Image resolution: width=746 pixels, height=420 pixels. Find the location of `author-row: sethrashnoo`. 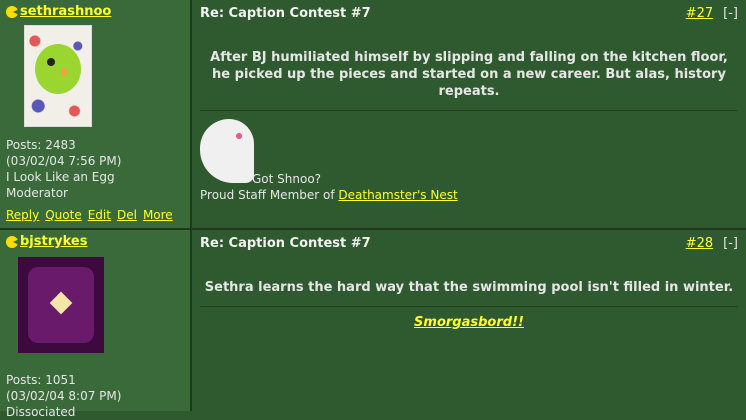

author-row: sethrashnoo is located at coordinates (95, 11).